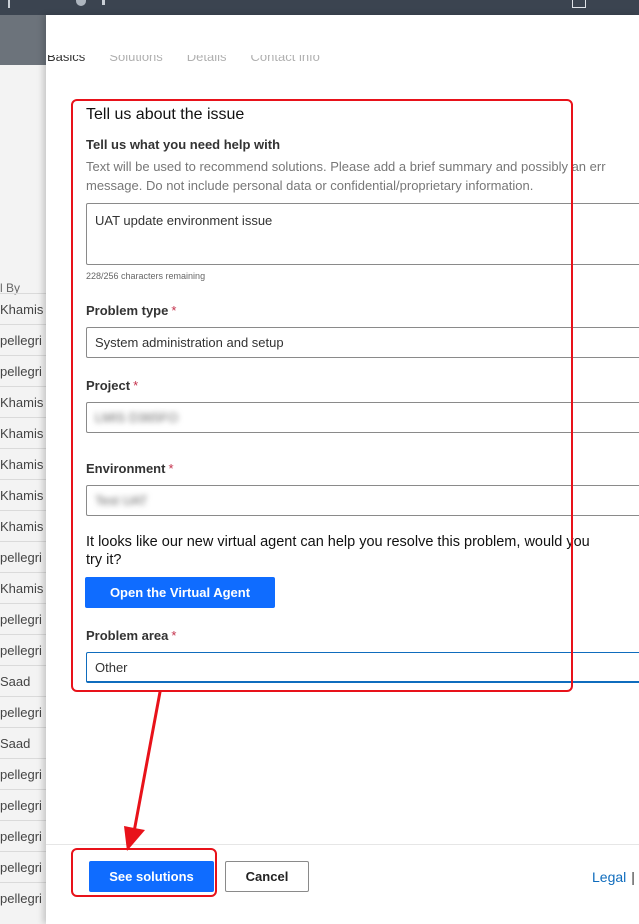  I want to click on legal-link: Legal, so click(609, 877).